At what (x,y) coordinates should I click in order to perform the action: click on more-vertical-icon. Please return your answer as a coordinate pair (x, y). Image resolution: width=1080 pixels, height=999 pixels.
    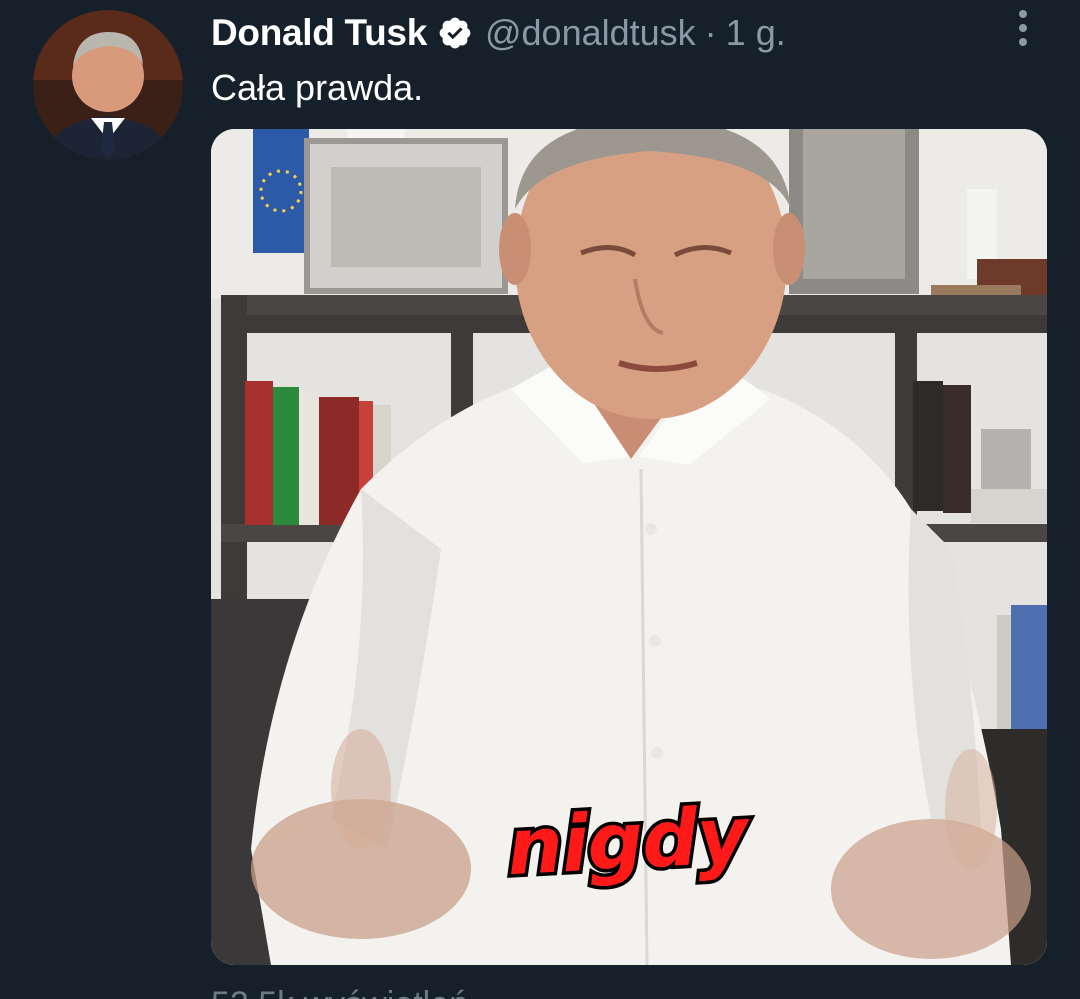
    Looking at the image, I should click on (1023, 29).